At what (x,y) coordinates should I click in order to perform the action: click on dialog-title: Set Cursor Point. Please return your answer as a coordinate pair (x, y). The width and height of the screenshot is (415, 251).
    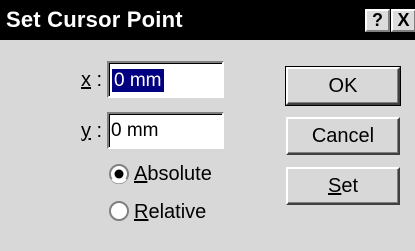
    Looking at the image, I should click on (94, 19).